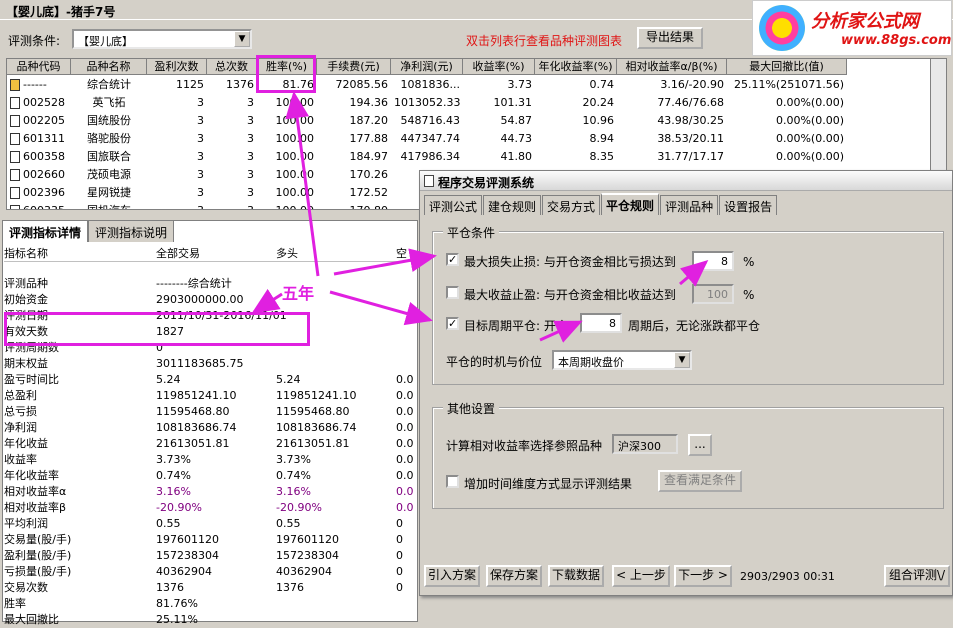 The image size is (953, 628). I want to click on arrow-to-period, so click(381, 308).